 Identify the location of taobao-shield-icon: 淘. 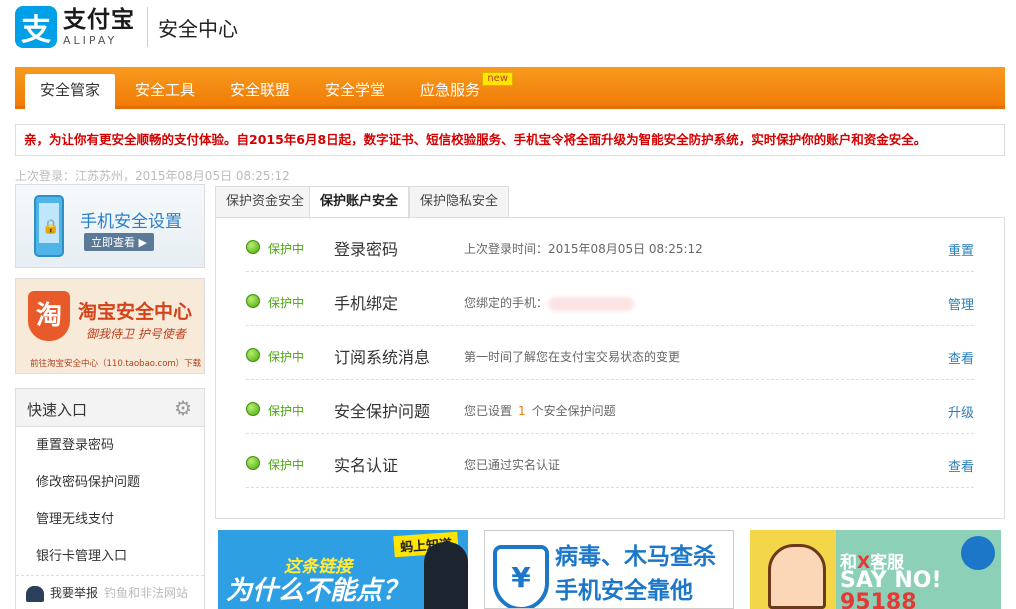
(49, 316).